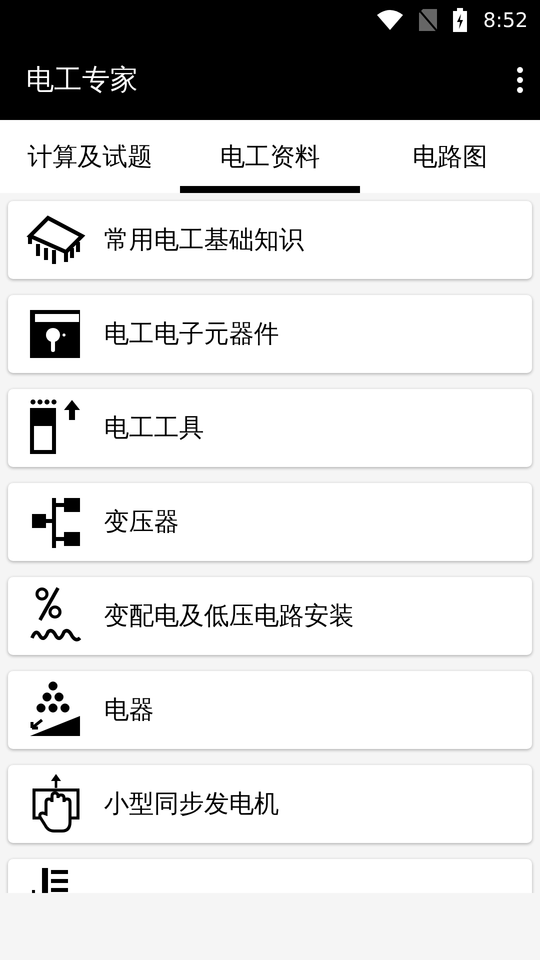  Describe the element at coordinates (505, 20) in the screenshot. I see `clock-time: 8:52` at that location.